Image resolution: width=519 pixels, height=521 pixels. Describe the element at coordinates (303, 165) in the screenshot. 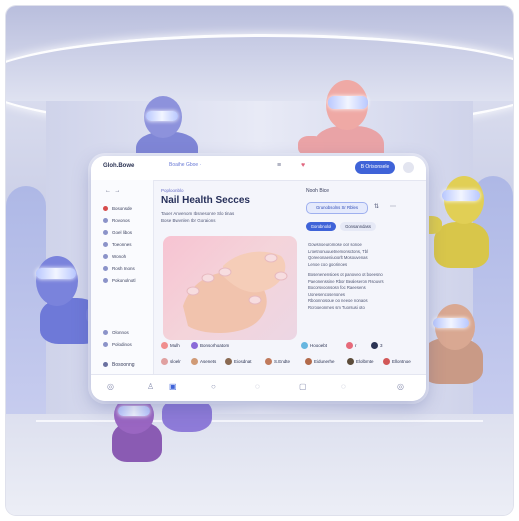

I see `heart-icon: ♥` at that location.